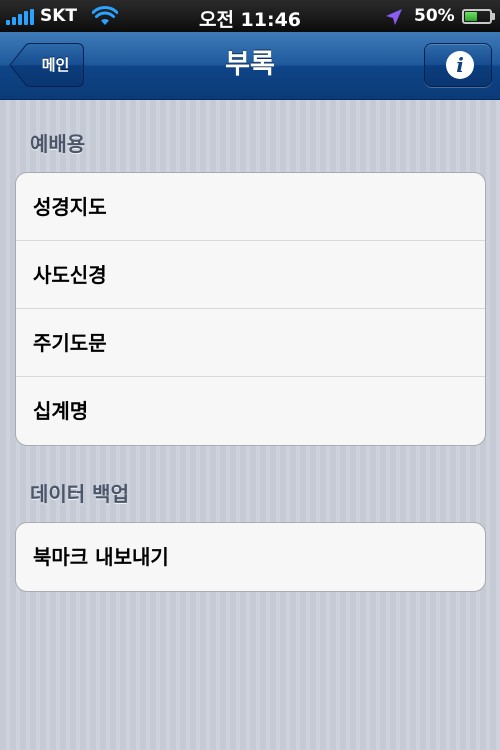 The height and width of the screenshot is (750, 500). I want to click on navigation-bar: 부록 메인 i, so click(250, 66).